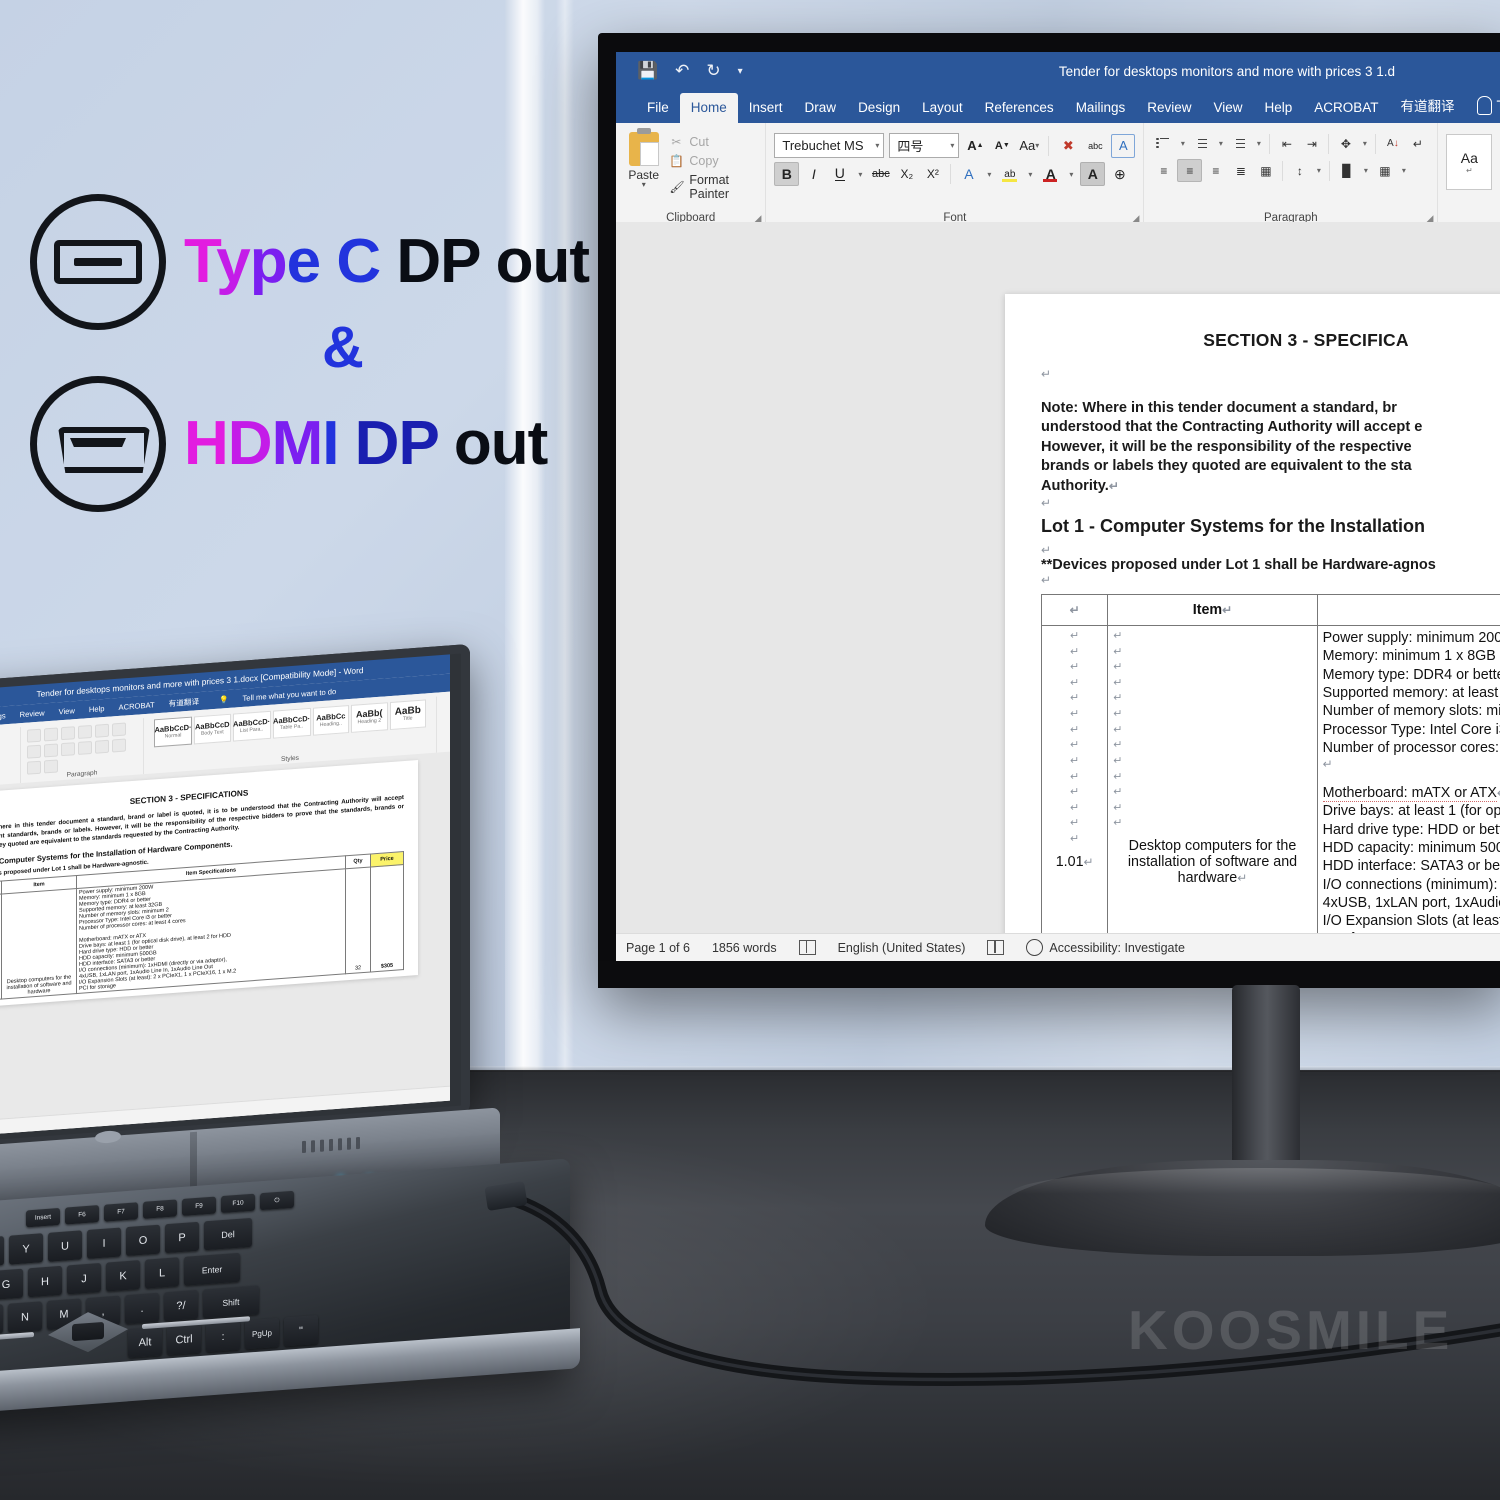  Describe the element at coordinates (1227, 108) in the screenshot. I see `tab-view: View` at that location.